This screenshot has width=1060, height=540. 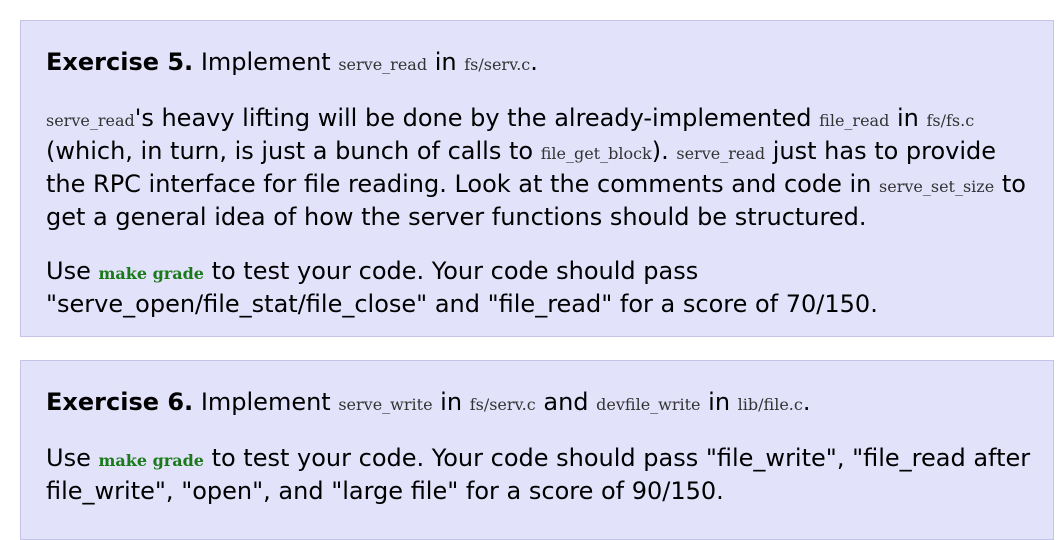 What do you see at coordinates (937, 186) in the screenshot?
I see `code-serve-set-size: serve_set_size` at bounding box center [937, 186].